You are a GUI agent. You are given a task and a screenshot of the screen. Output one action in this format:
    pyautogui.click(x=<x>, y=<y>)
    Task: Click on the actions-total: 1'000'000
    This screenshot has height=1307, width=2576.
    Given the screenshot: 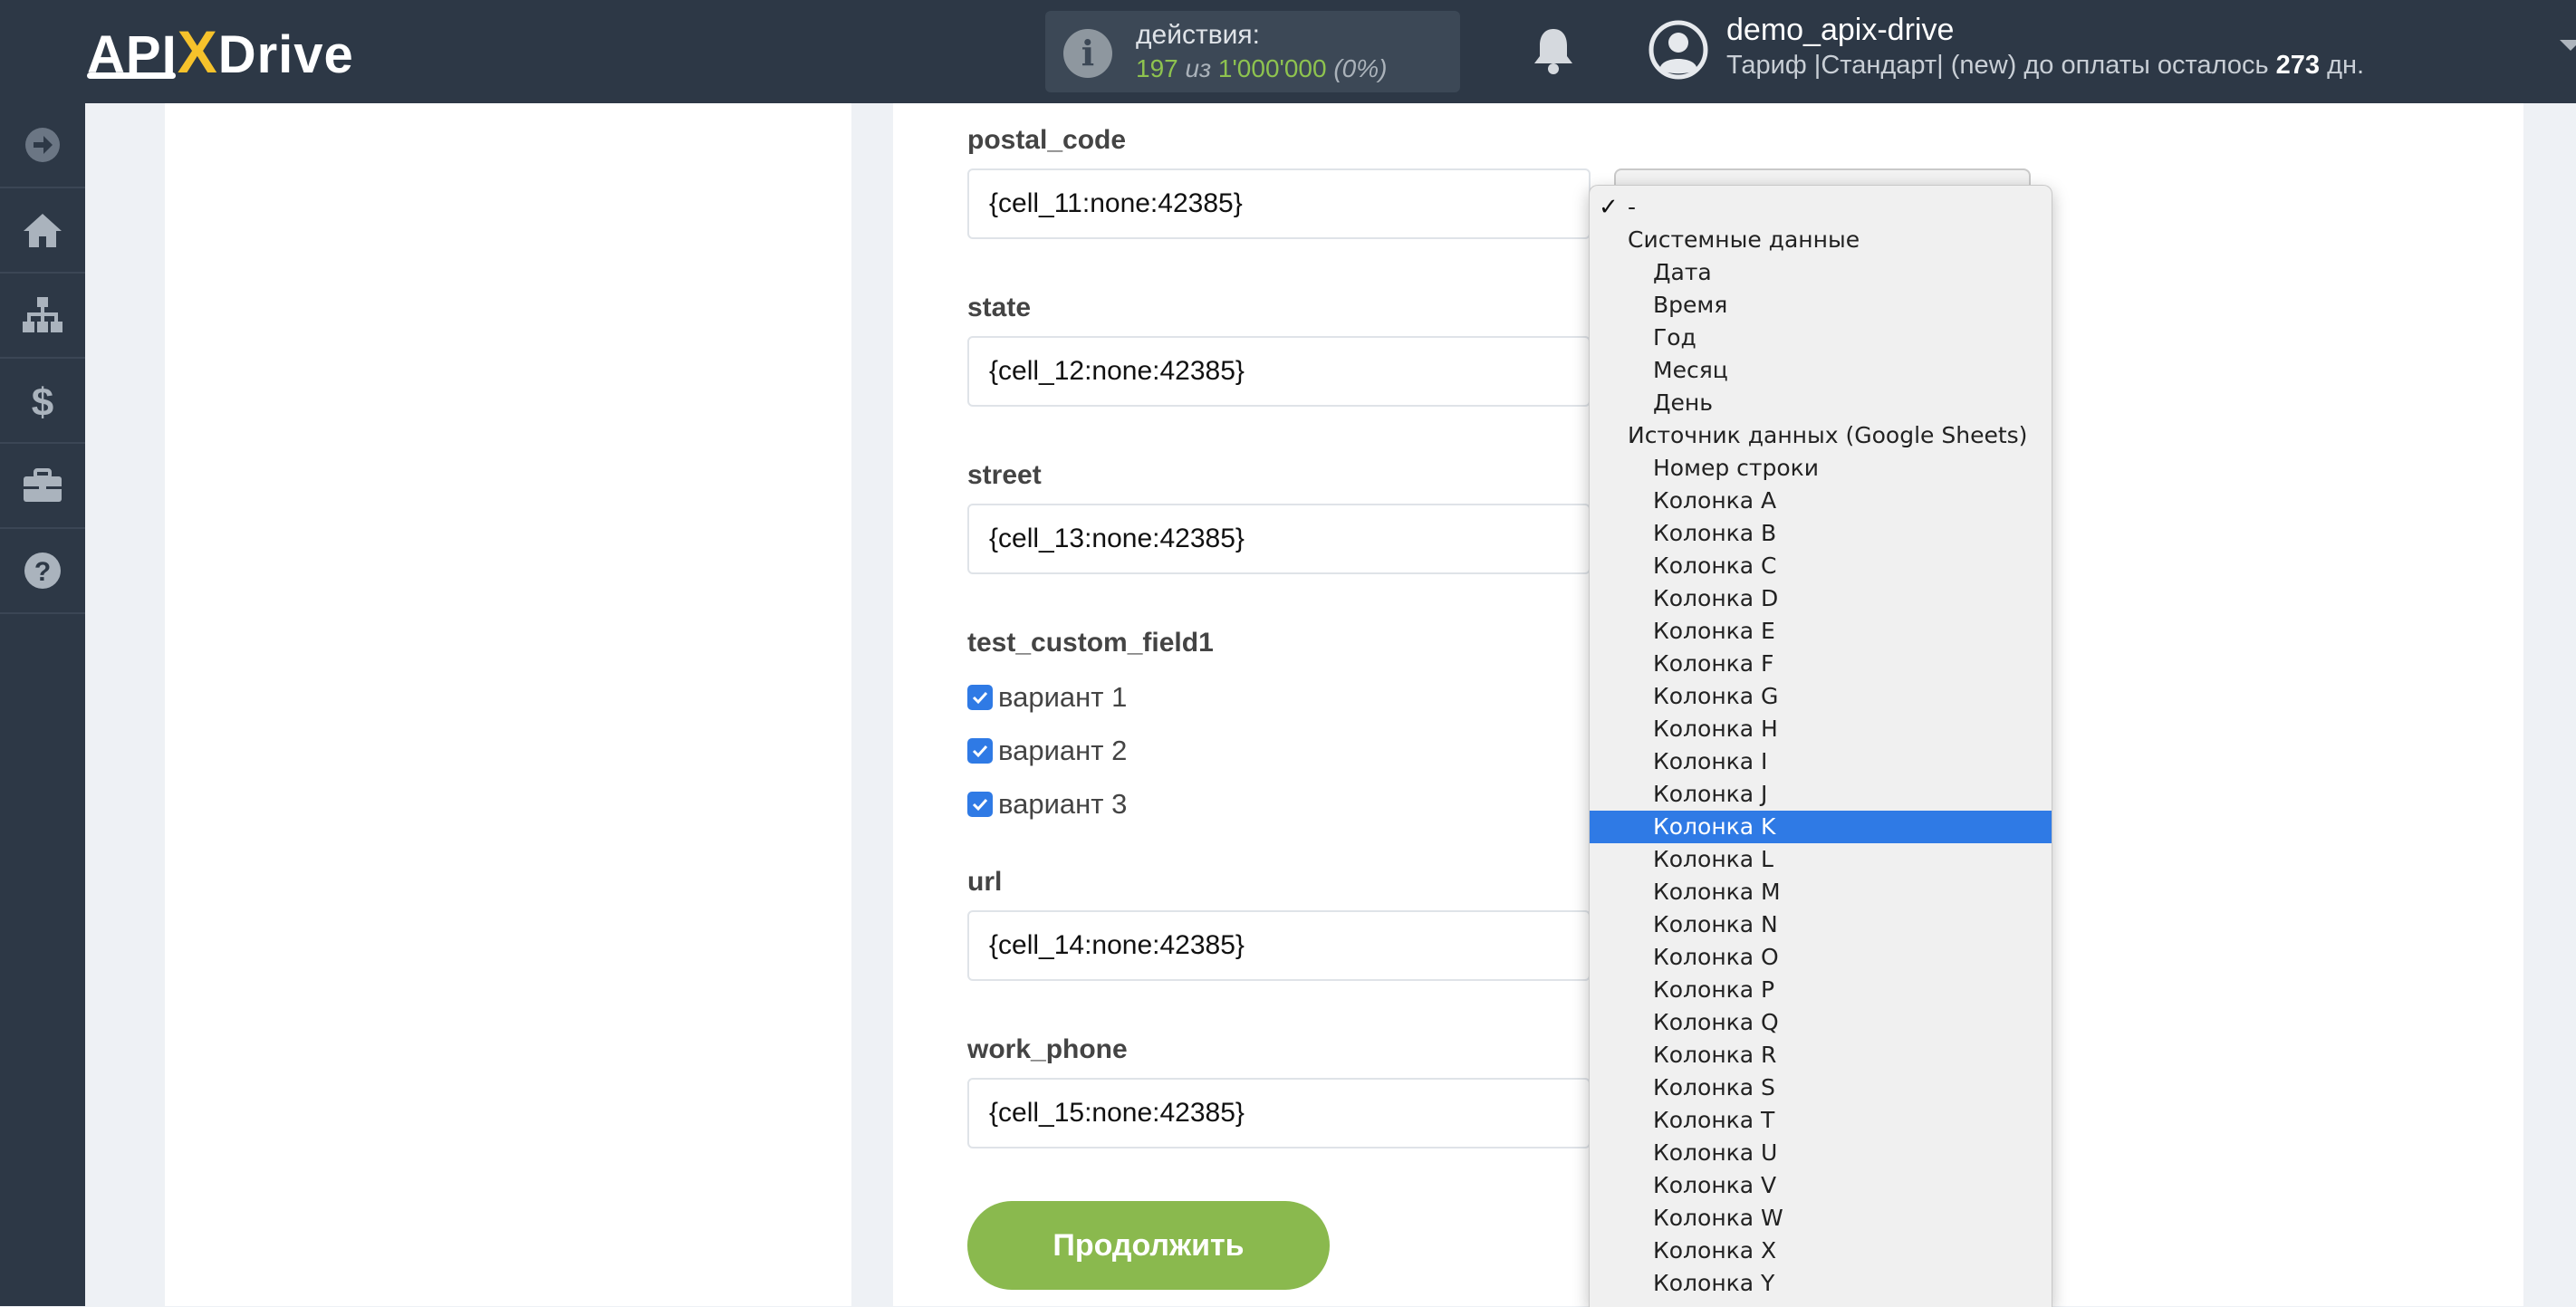 What is the action you would take?
    pyautogui.click(x=1272, y=68)
    